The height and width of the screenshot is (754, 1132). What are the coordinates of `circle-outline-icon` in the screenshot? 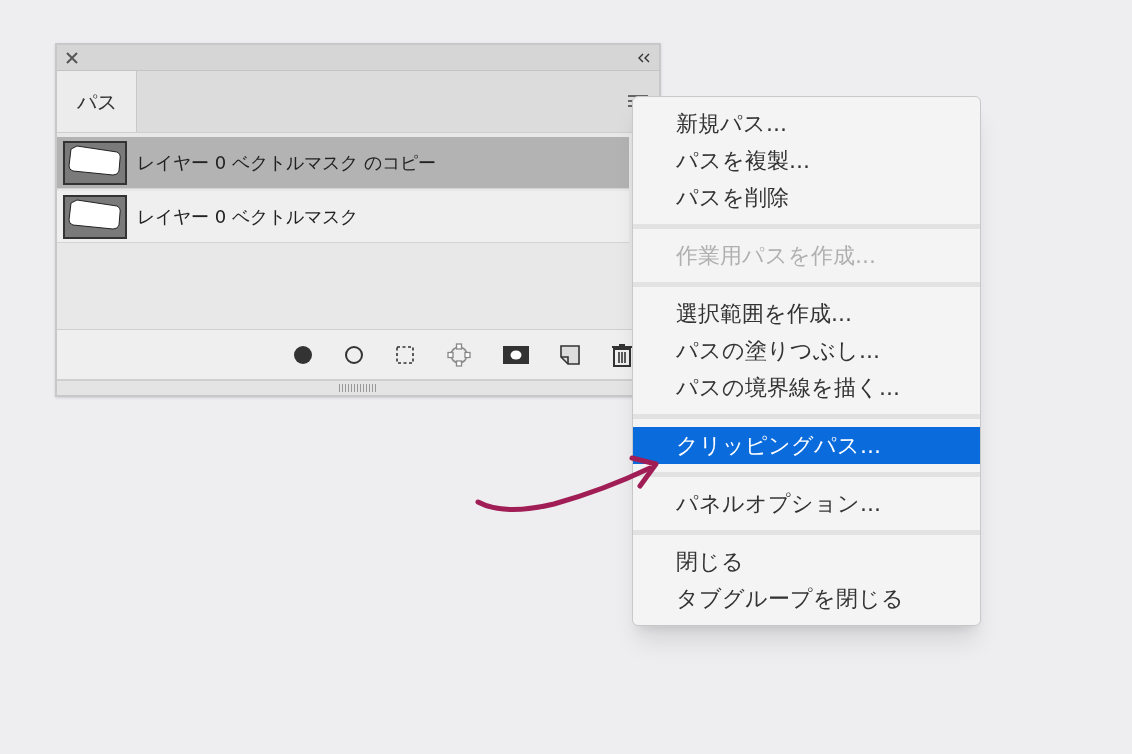 It's located at (354, 354).